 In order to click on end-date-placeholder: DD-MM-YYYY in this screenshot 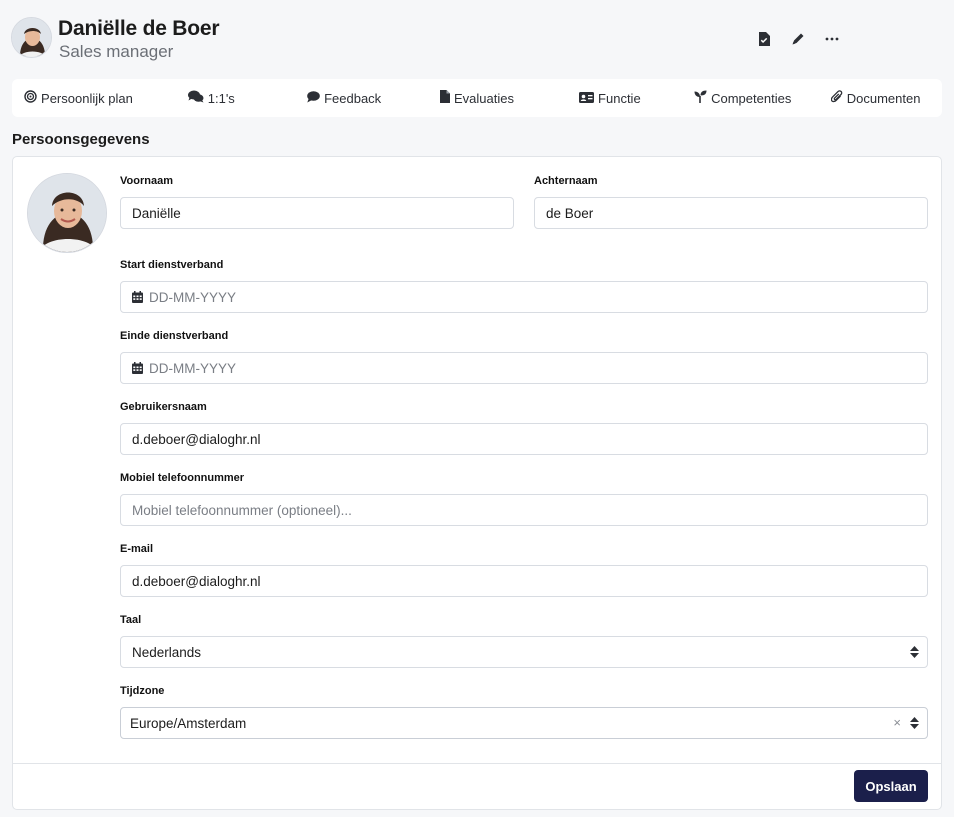, I will do `click(192, 368)`.